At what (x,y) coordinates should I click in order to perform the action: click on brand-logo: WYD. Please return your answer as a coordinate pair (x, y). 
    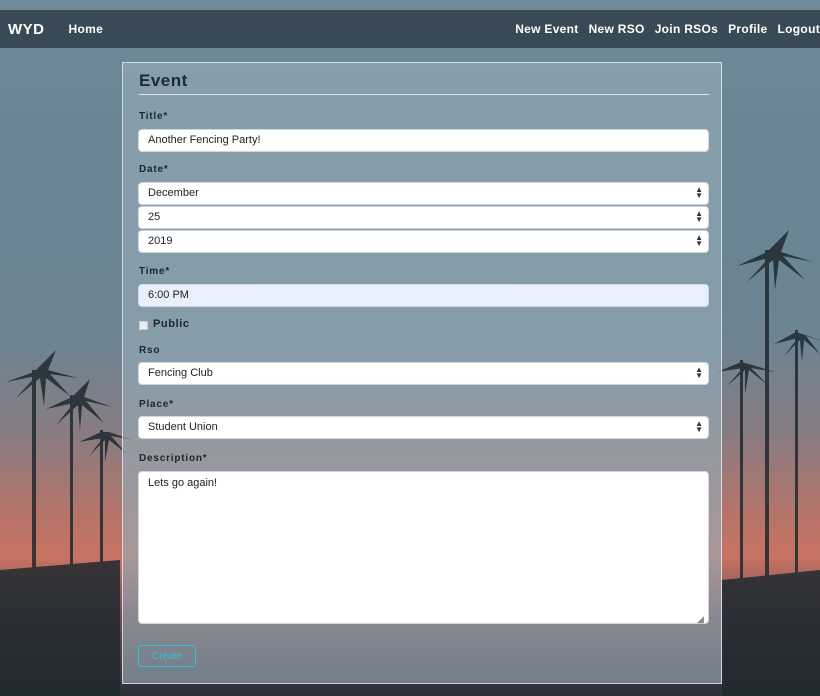
    Looking at the image, I should click on (26, 29).